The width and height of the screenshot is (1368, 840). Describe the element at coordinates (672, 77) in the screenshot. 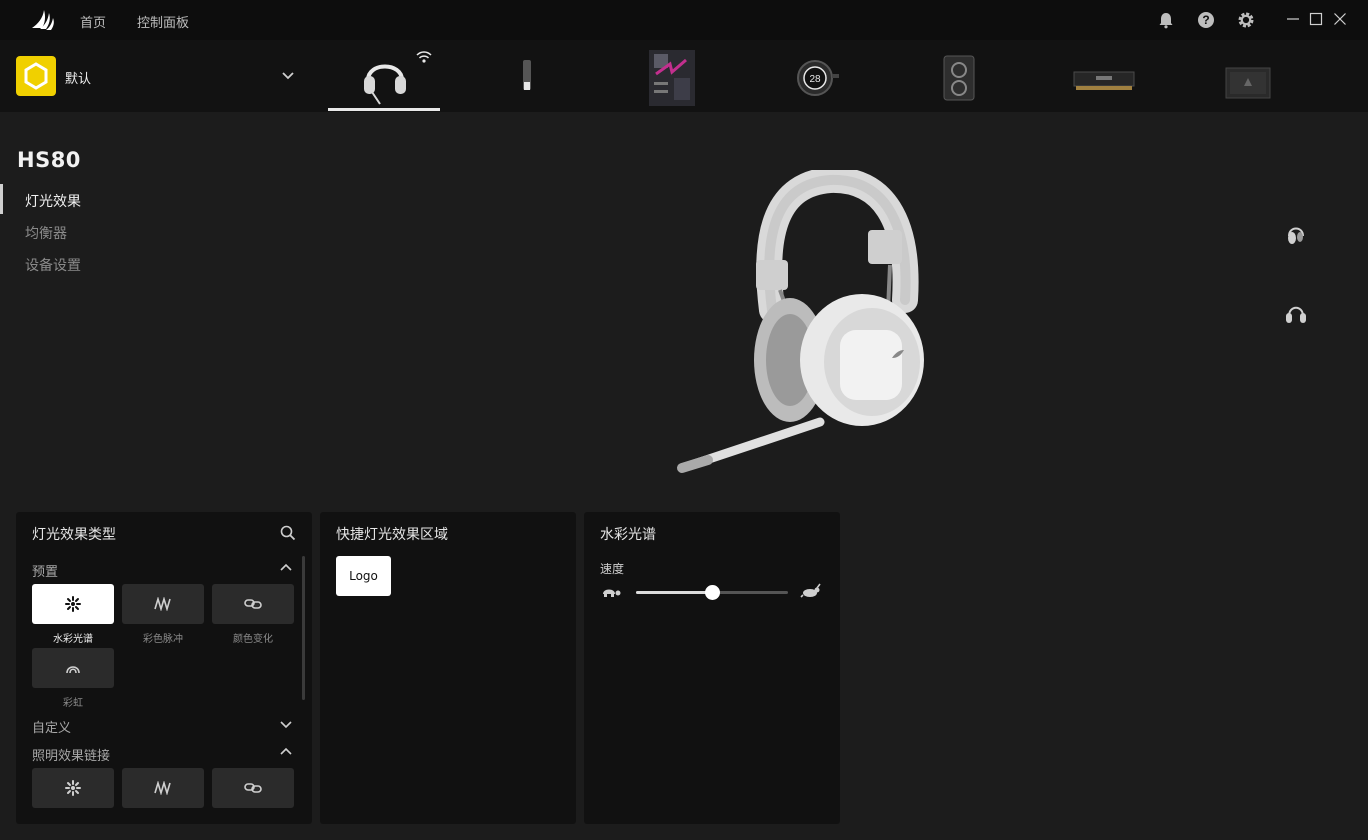

I see `device-motherboard` at that location.